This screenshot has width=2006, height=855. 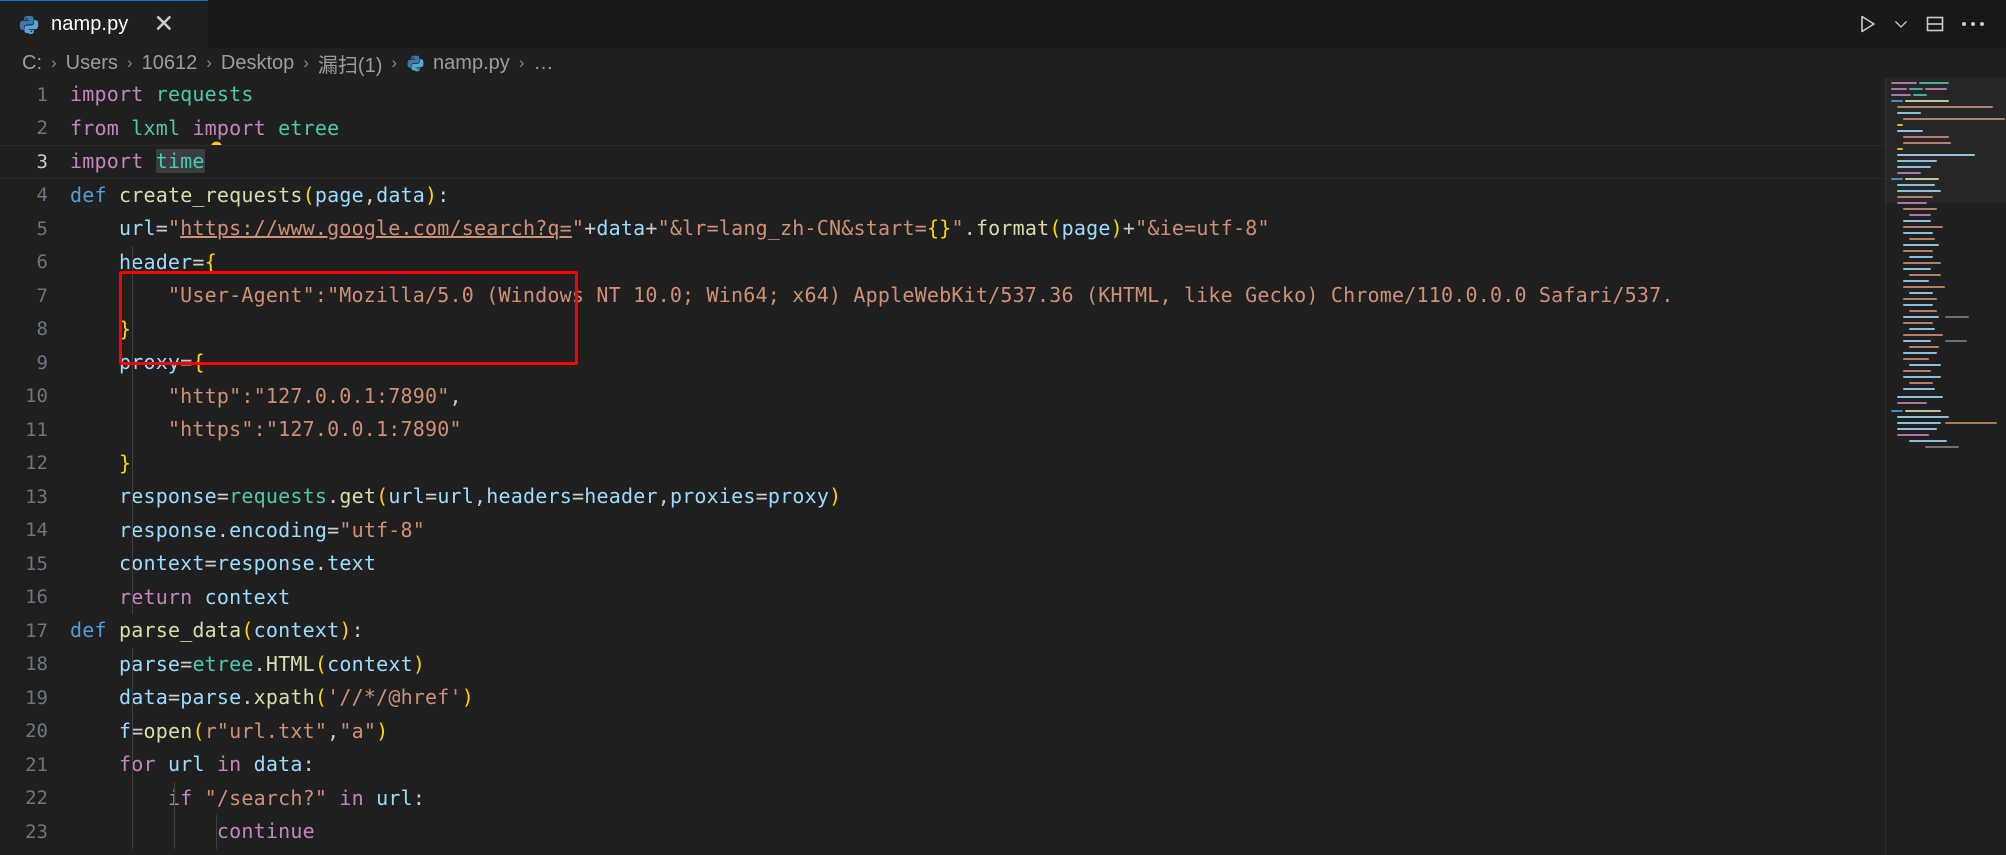 I want to click on chevron-down-icon, so click(x=1901, y=24).